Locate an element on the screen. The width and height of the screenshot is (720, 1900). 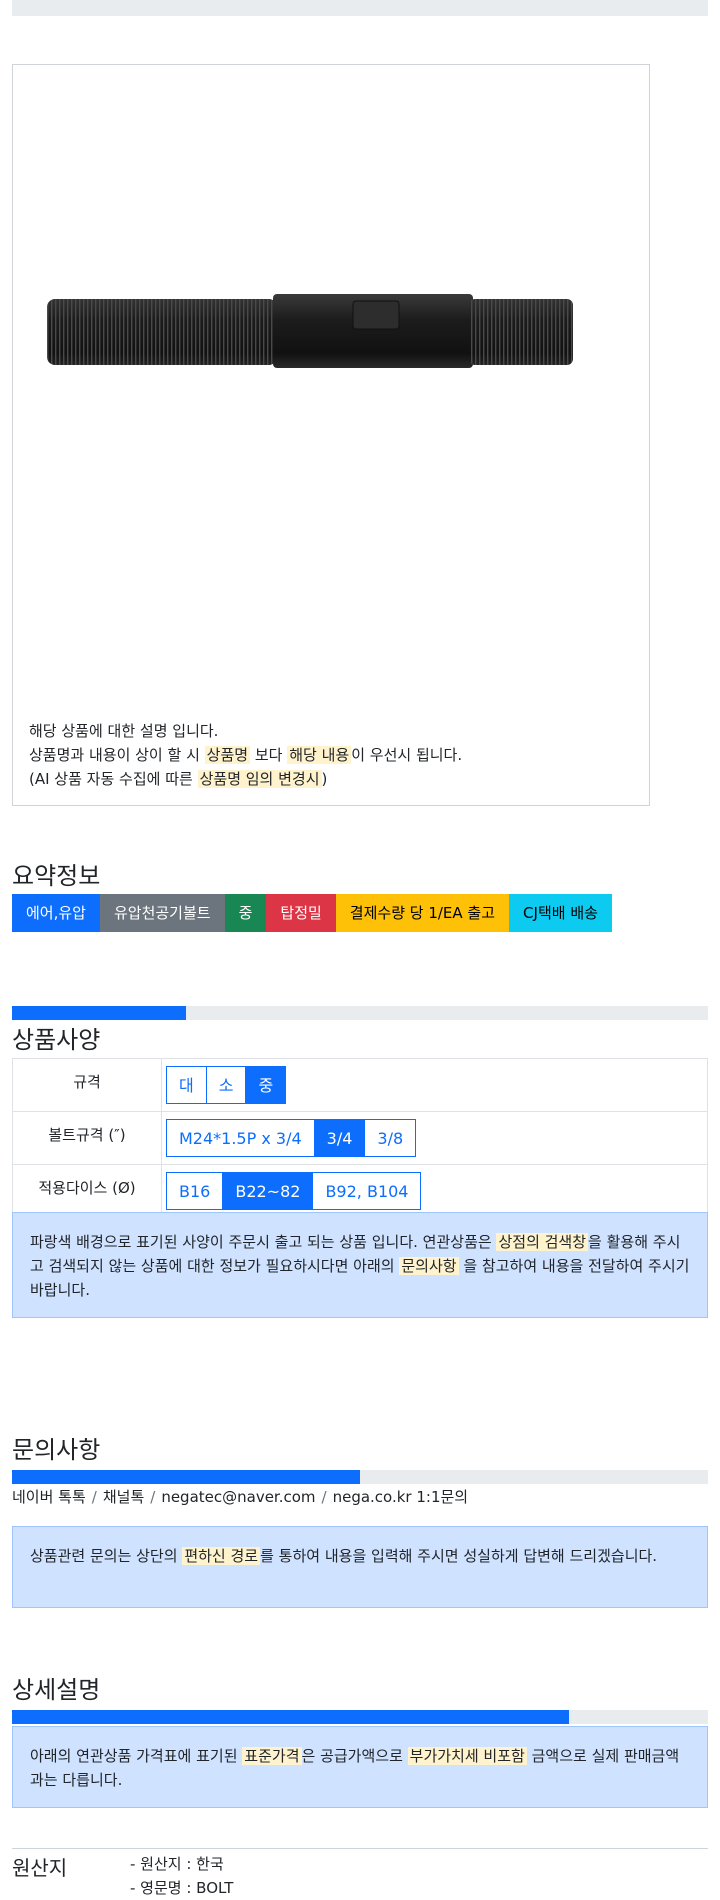
inquiry-heading: 문의사항 is located at coordinates (56, 1450).